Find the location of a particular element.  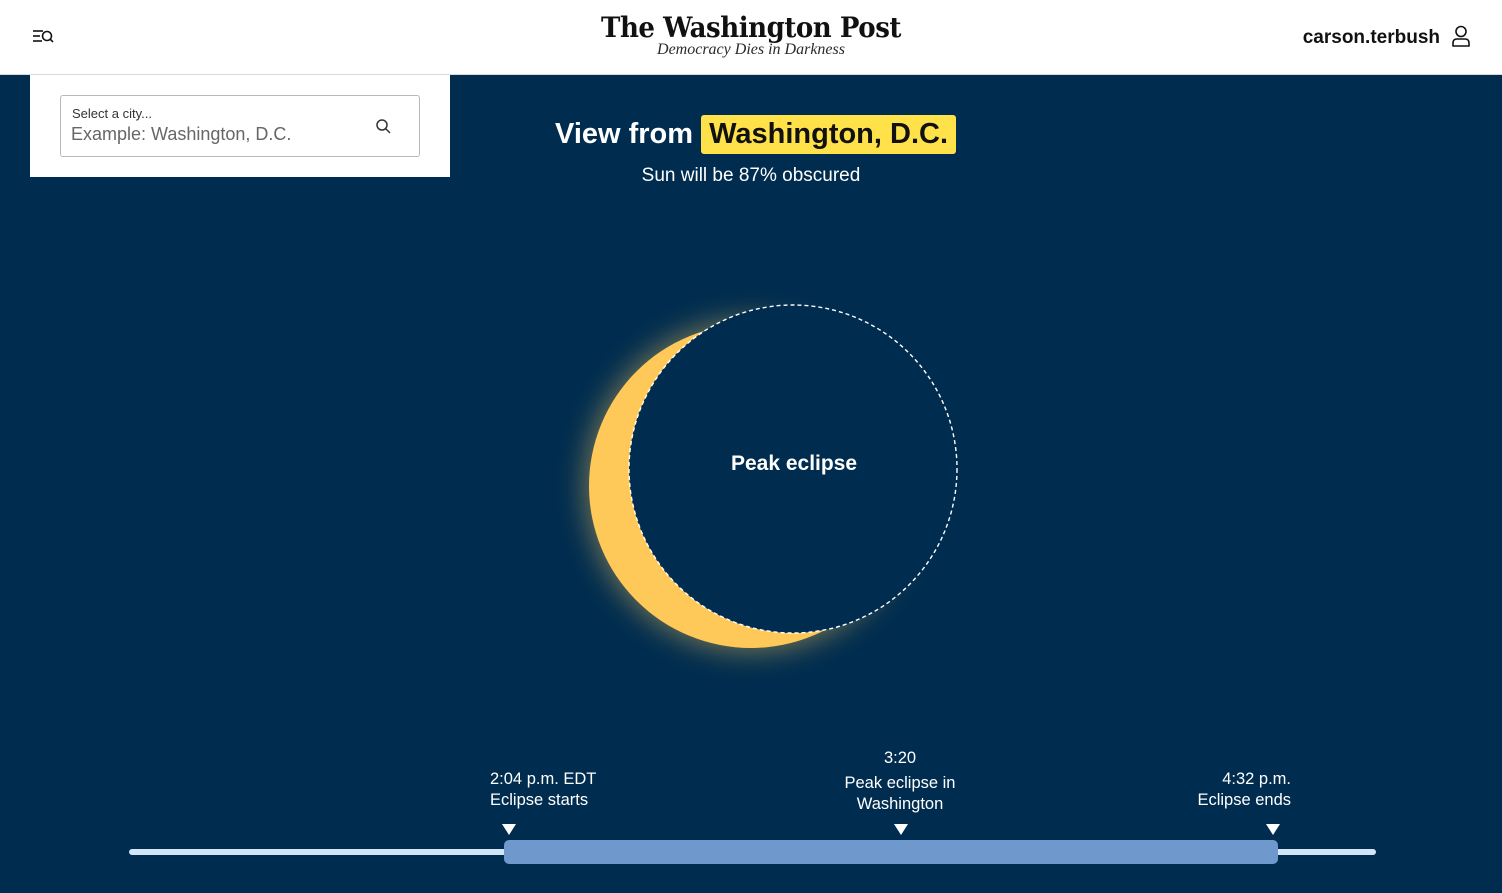

peak-eclipse-label: Peak eclipse is located at coordinates (794, 463).